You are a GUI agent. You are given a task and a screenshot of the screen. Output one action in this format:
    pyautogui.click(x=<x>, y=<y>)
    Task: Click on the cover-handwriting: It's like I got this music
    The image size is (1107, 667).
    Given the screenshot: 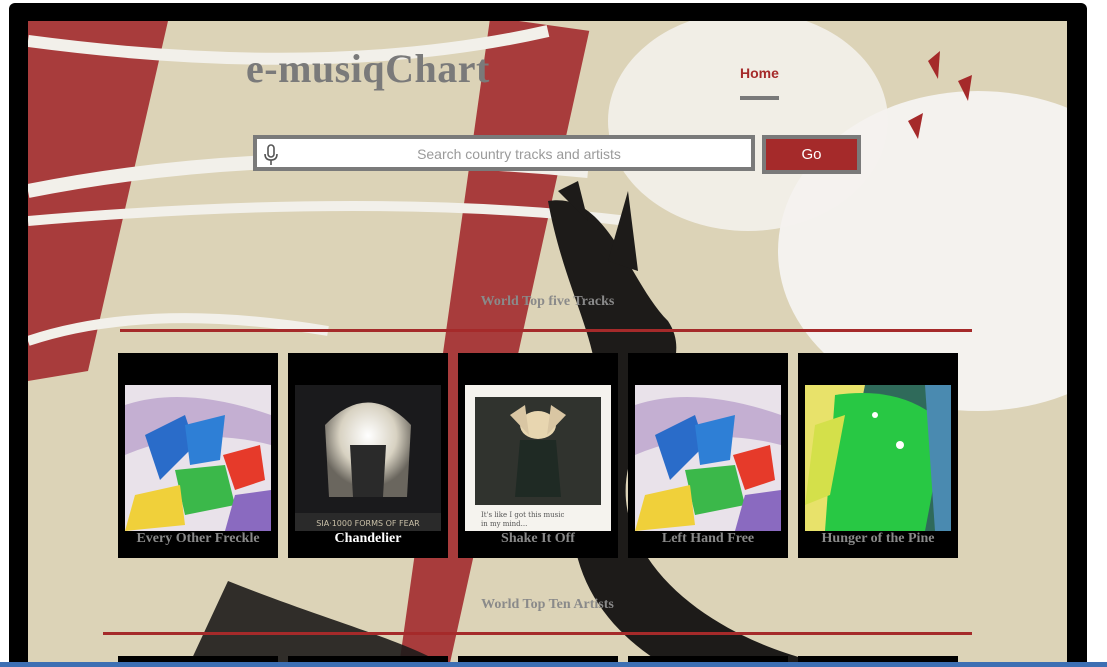 What is the action you would take?
    pyautogui.click(x=522, y=515)
    